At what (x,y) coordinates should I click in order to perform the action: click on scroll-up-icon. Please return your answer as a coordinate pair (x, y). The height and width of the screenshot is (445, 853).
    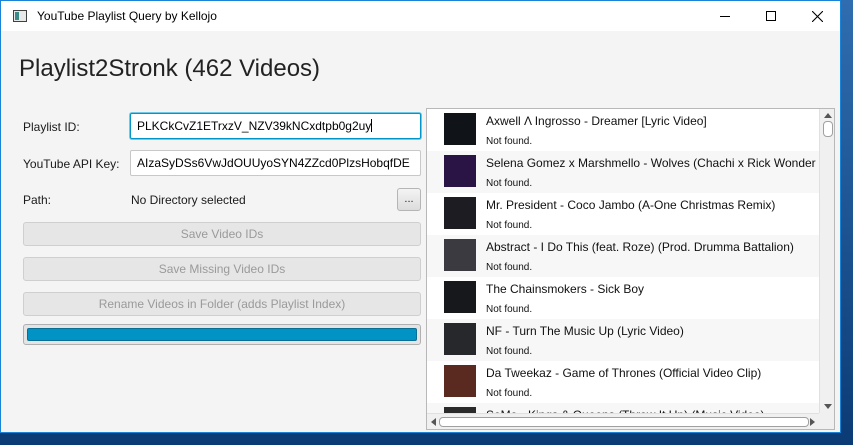
    Looking at the image, I should click on (828, 115).